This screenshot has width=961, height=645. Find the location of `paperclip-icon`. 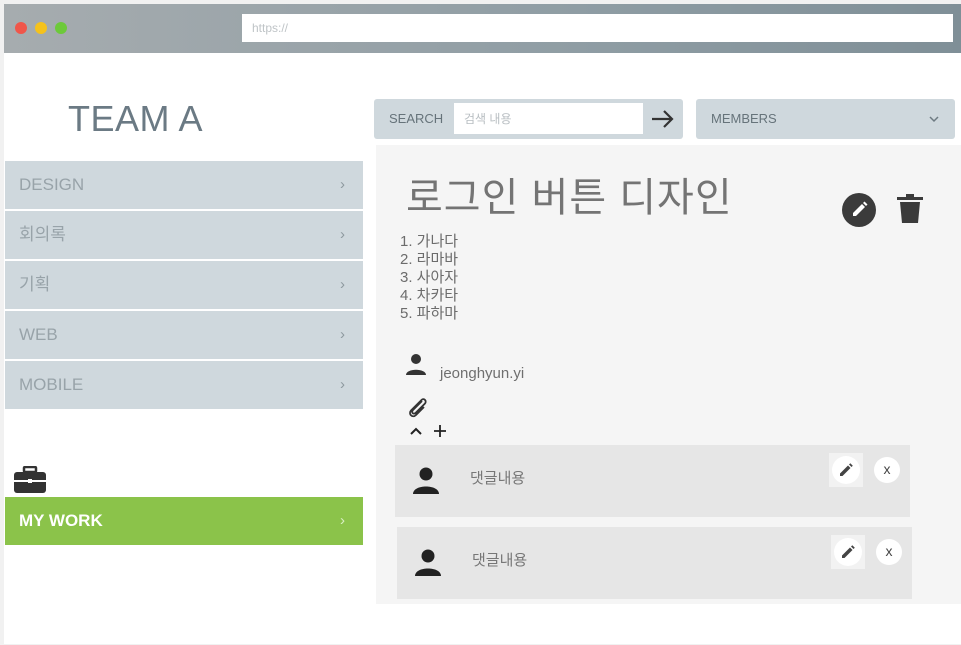

paperclip-icon is located at coordinates (418, 407).